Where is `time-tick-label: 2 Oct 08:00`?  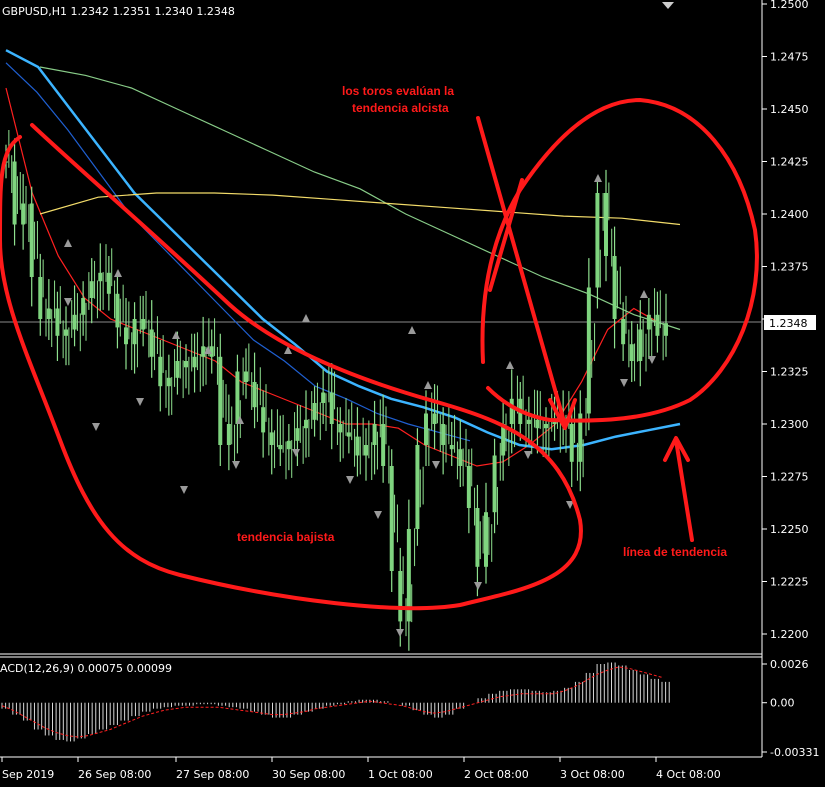 time-tick-label: 2 Oct 08:00 is located at coordinates (496, 774).